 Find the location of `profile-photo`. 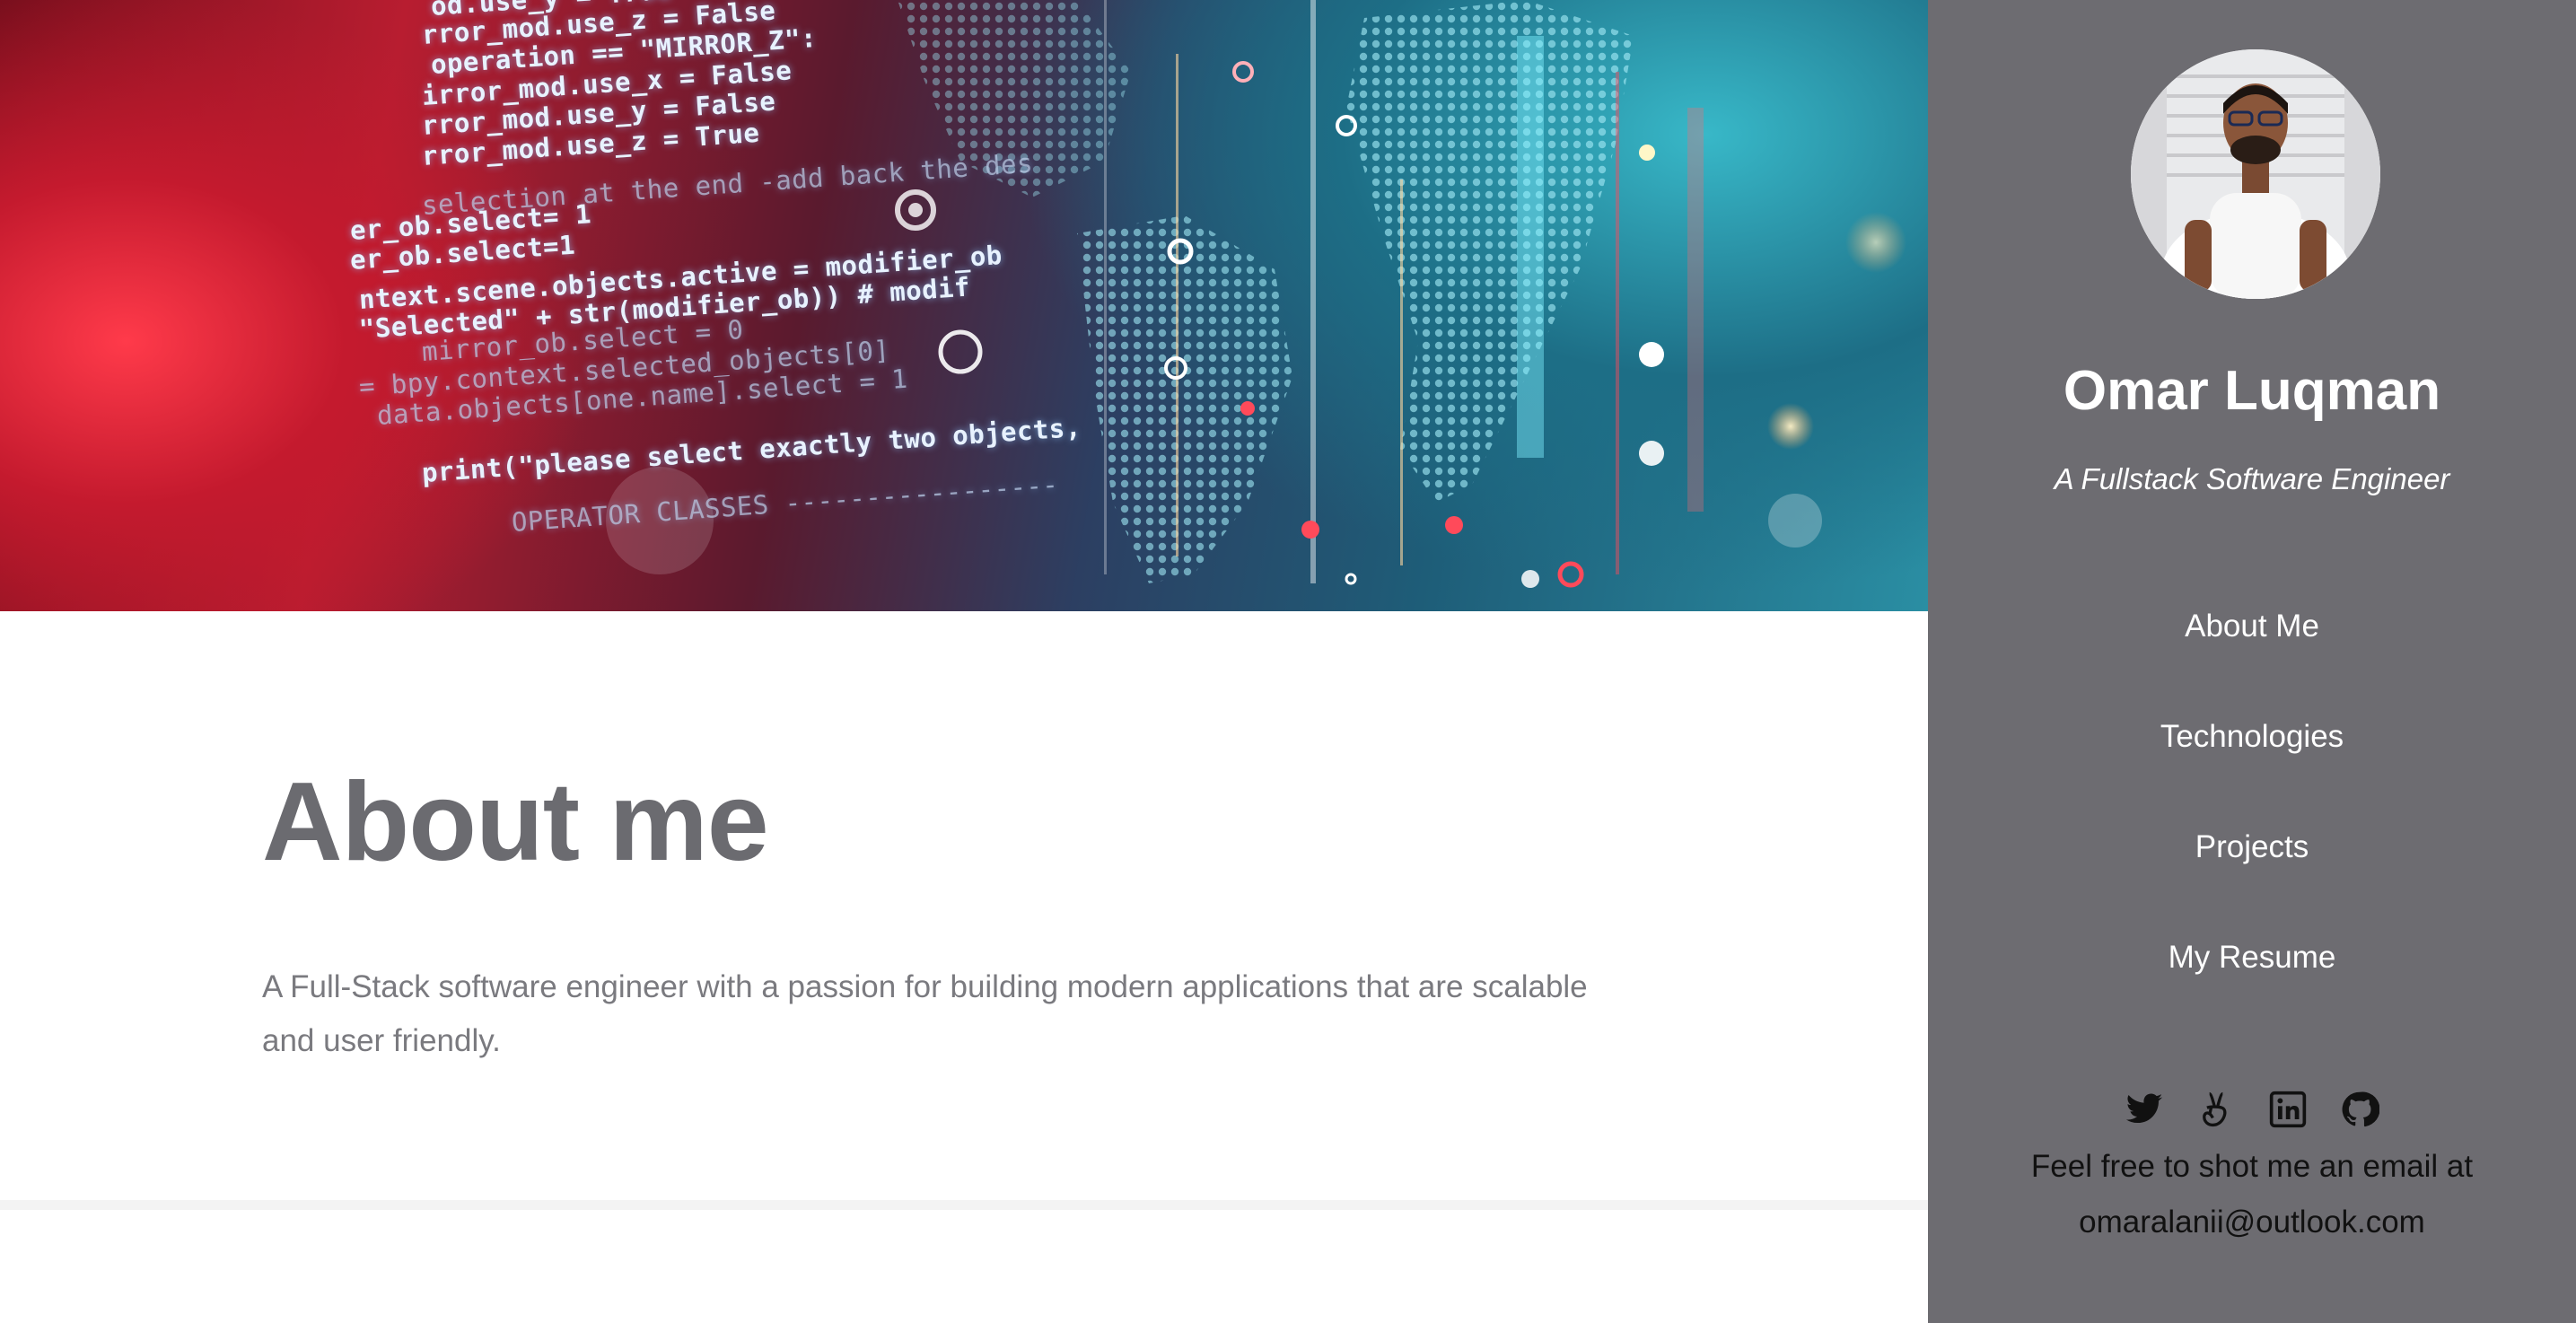

profile-photo is located at coordinates (2255, 174).